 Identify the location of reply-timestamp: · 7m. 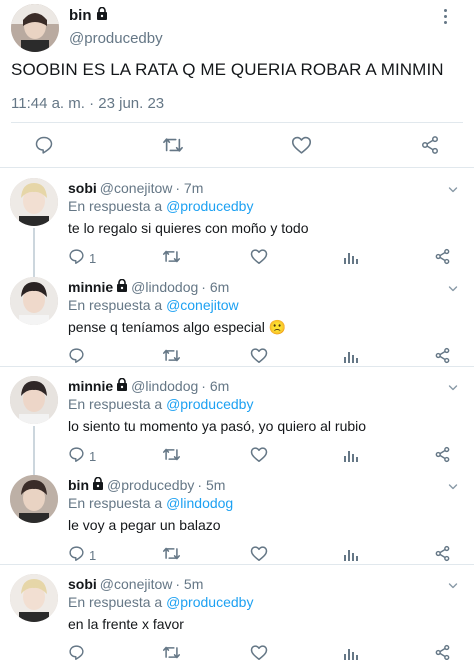
(189, 188).